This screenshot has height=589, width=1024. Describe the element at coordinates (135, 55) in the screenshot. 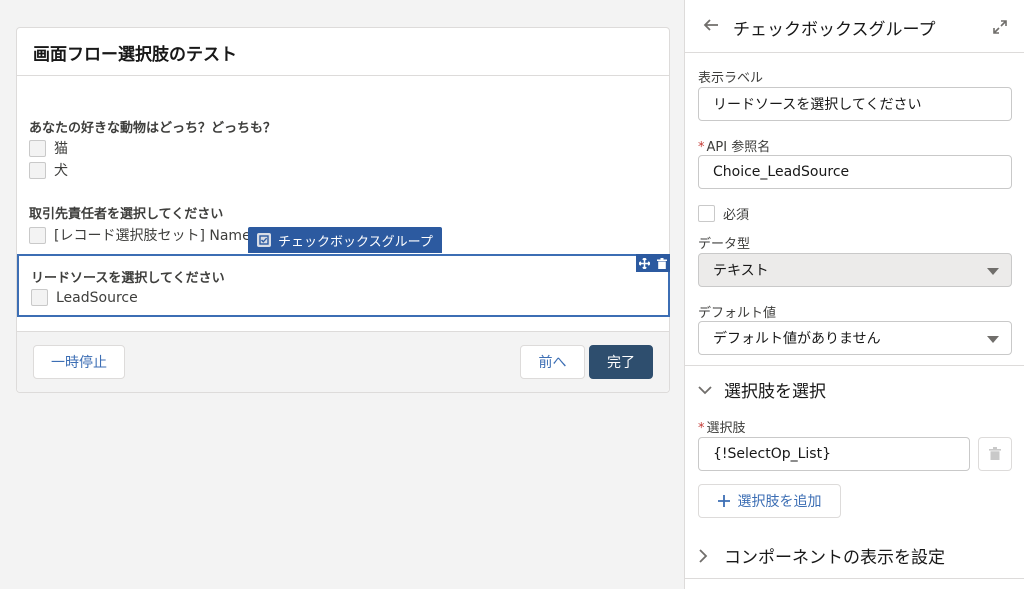

I see `screen-title: 画面フロー選択肢のテスト` at that location.